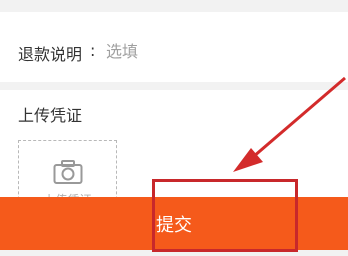 This screenshot has height=256, width=348. I want to click on submit-button-label: 提交, so click(174, 225).